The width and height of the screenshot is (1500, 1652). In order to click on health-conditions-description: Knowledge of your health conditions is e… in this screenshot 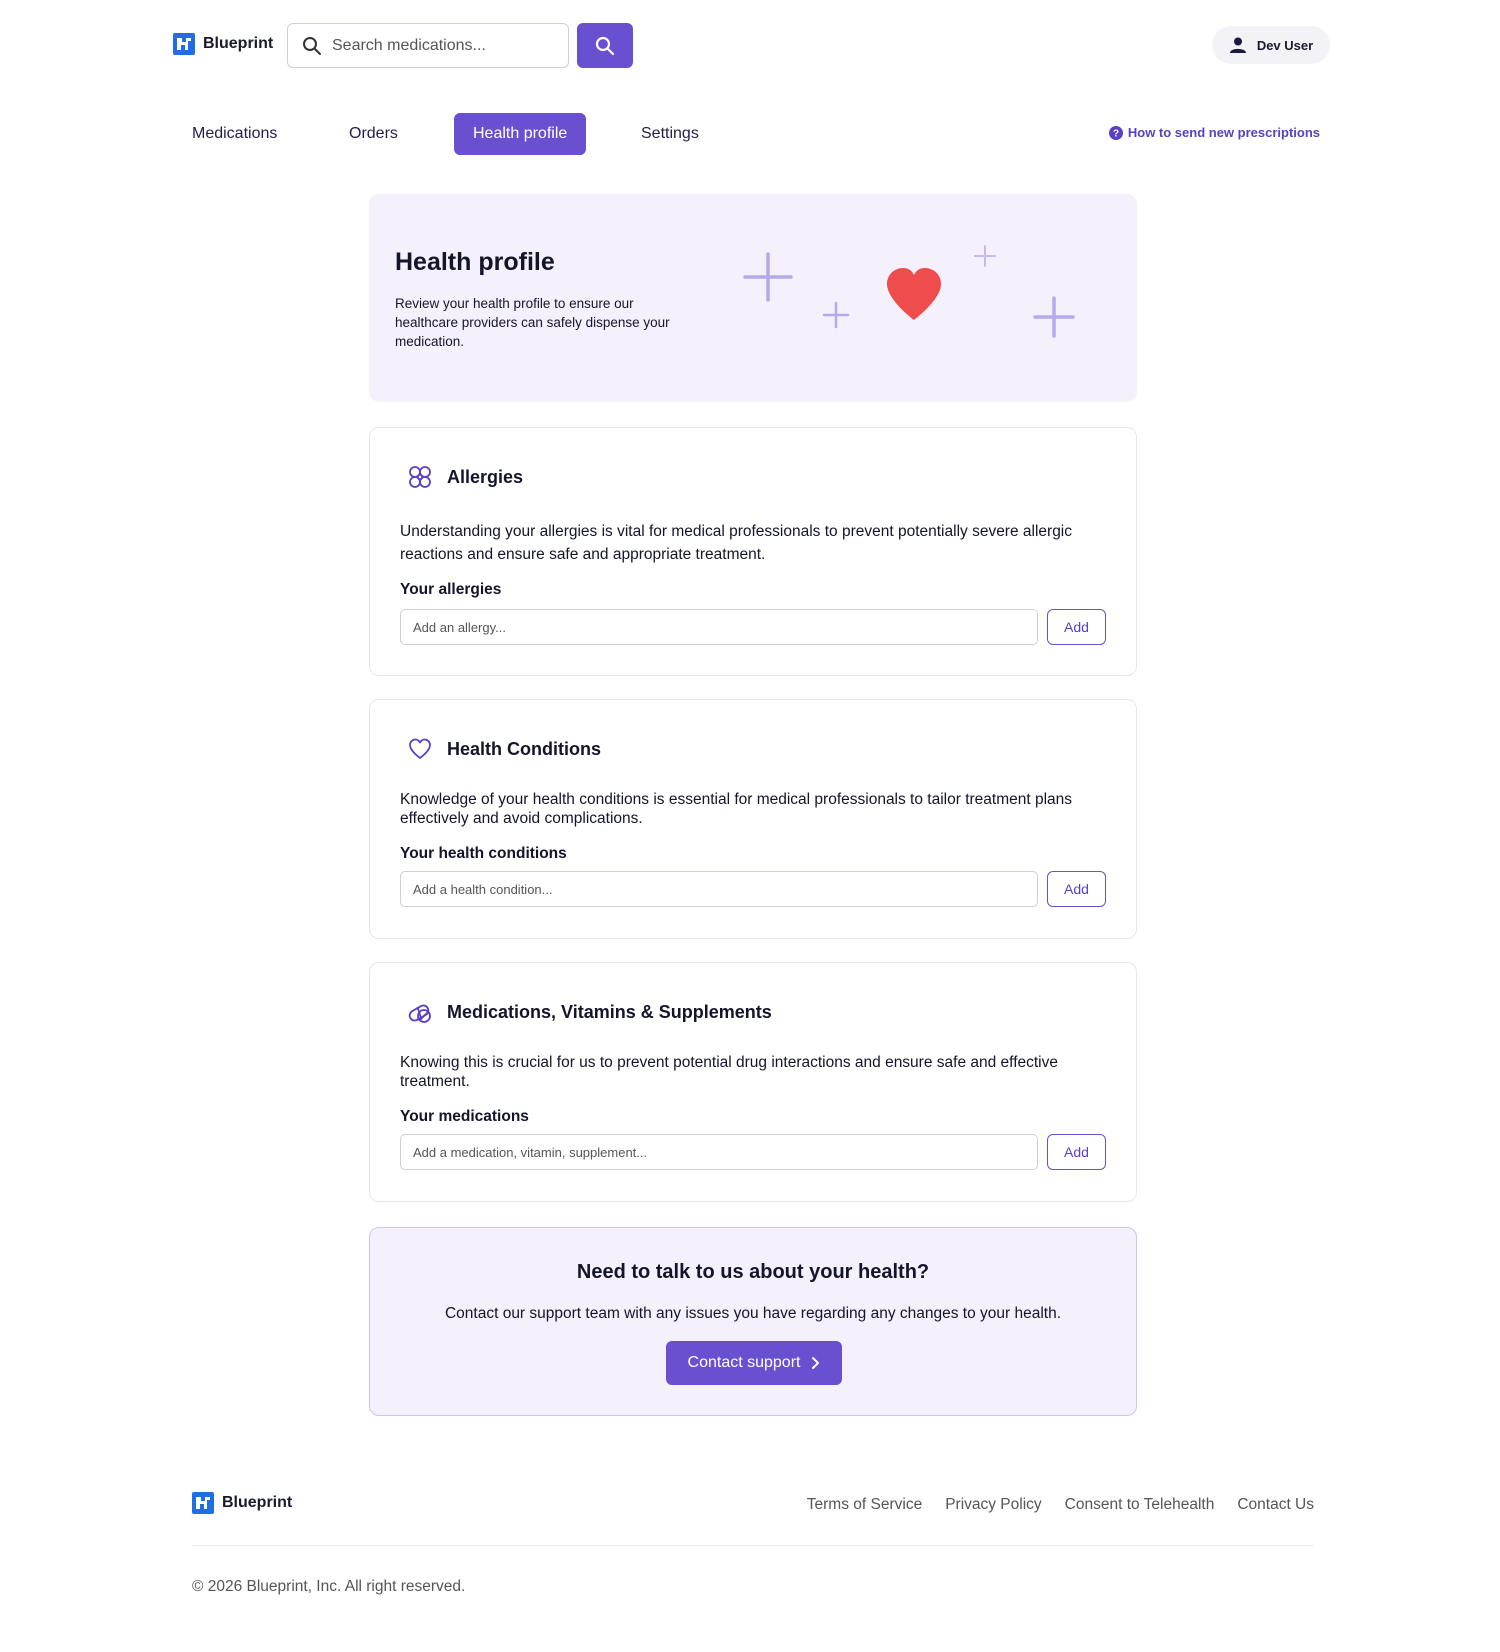, I will do `click(736, 809)`.